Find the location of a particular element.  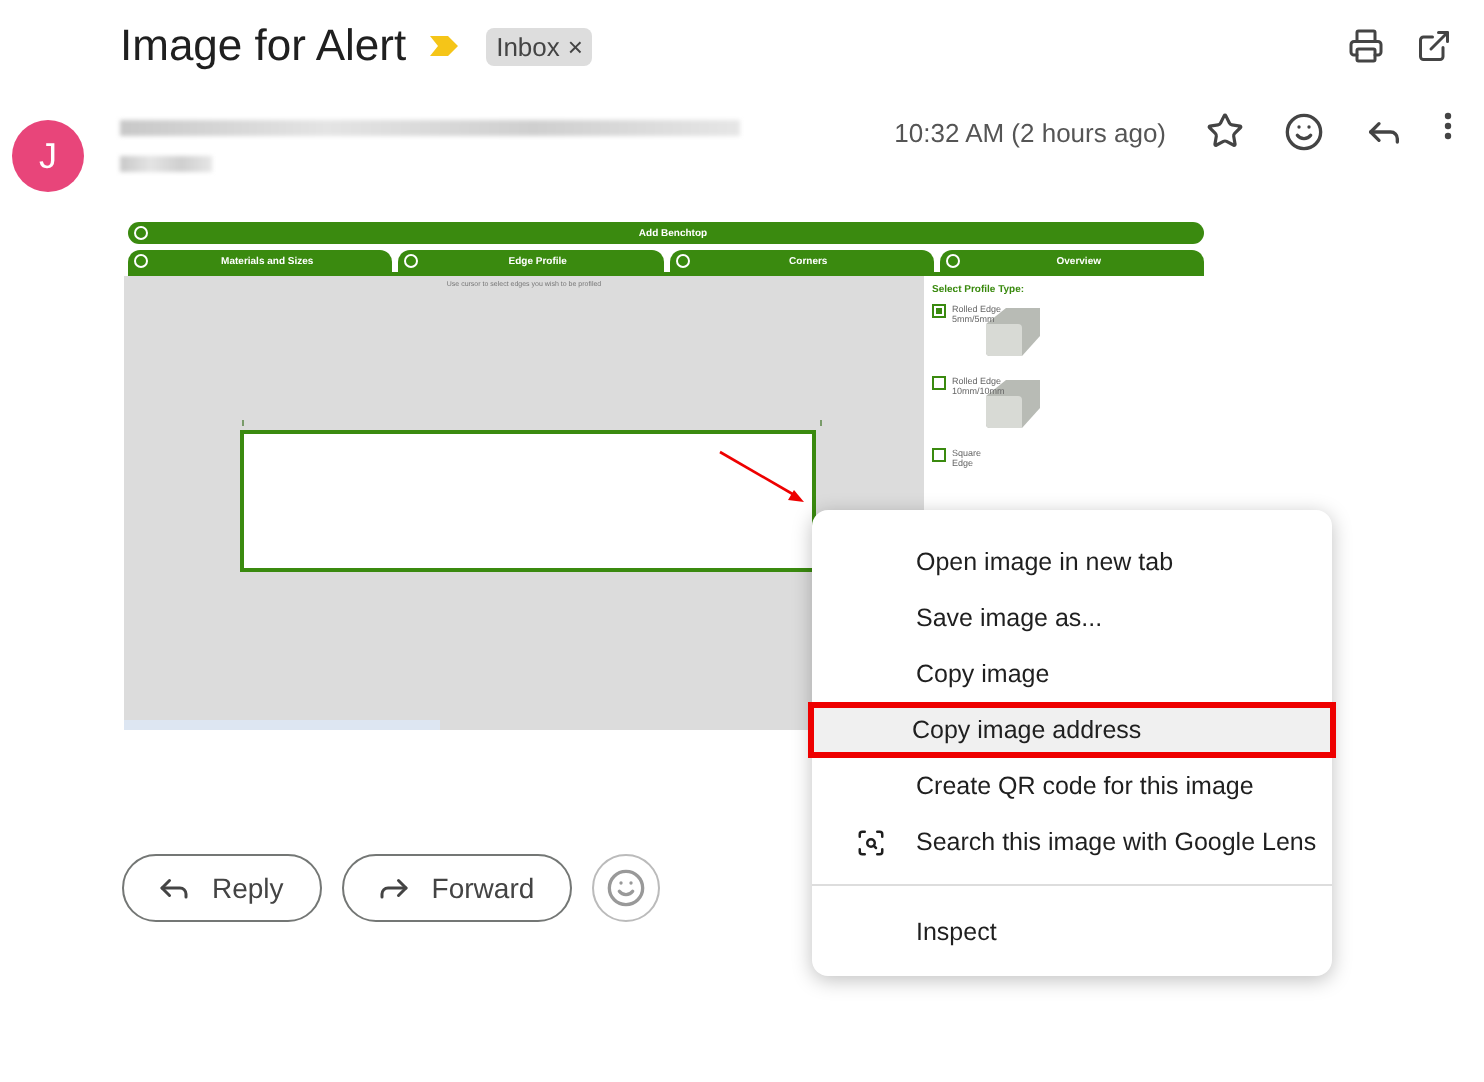

logo-icon is located at coordinates (141, 233).